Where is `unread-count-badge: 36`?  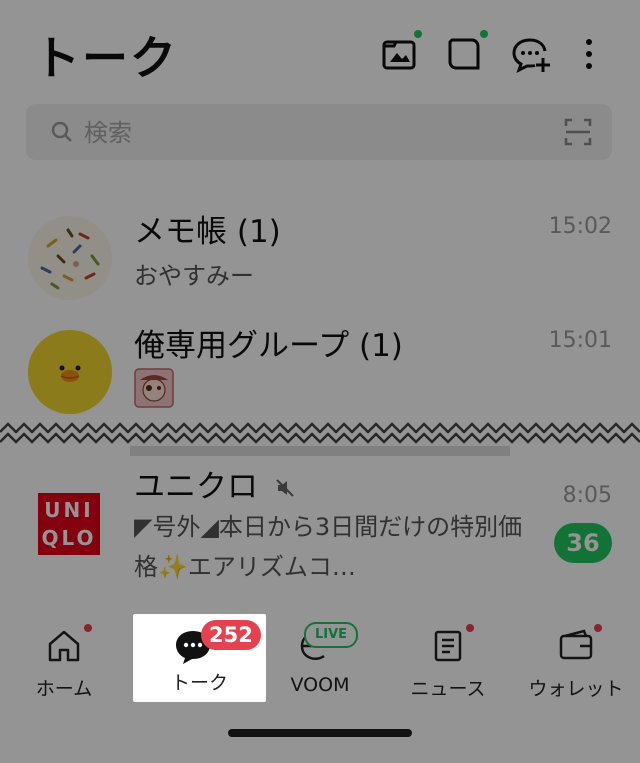
unread-count-badge: 36 is located at coordinates (583, 543).